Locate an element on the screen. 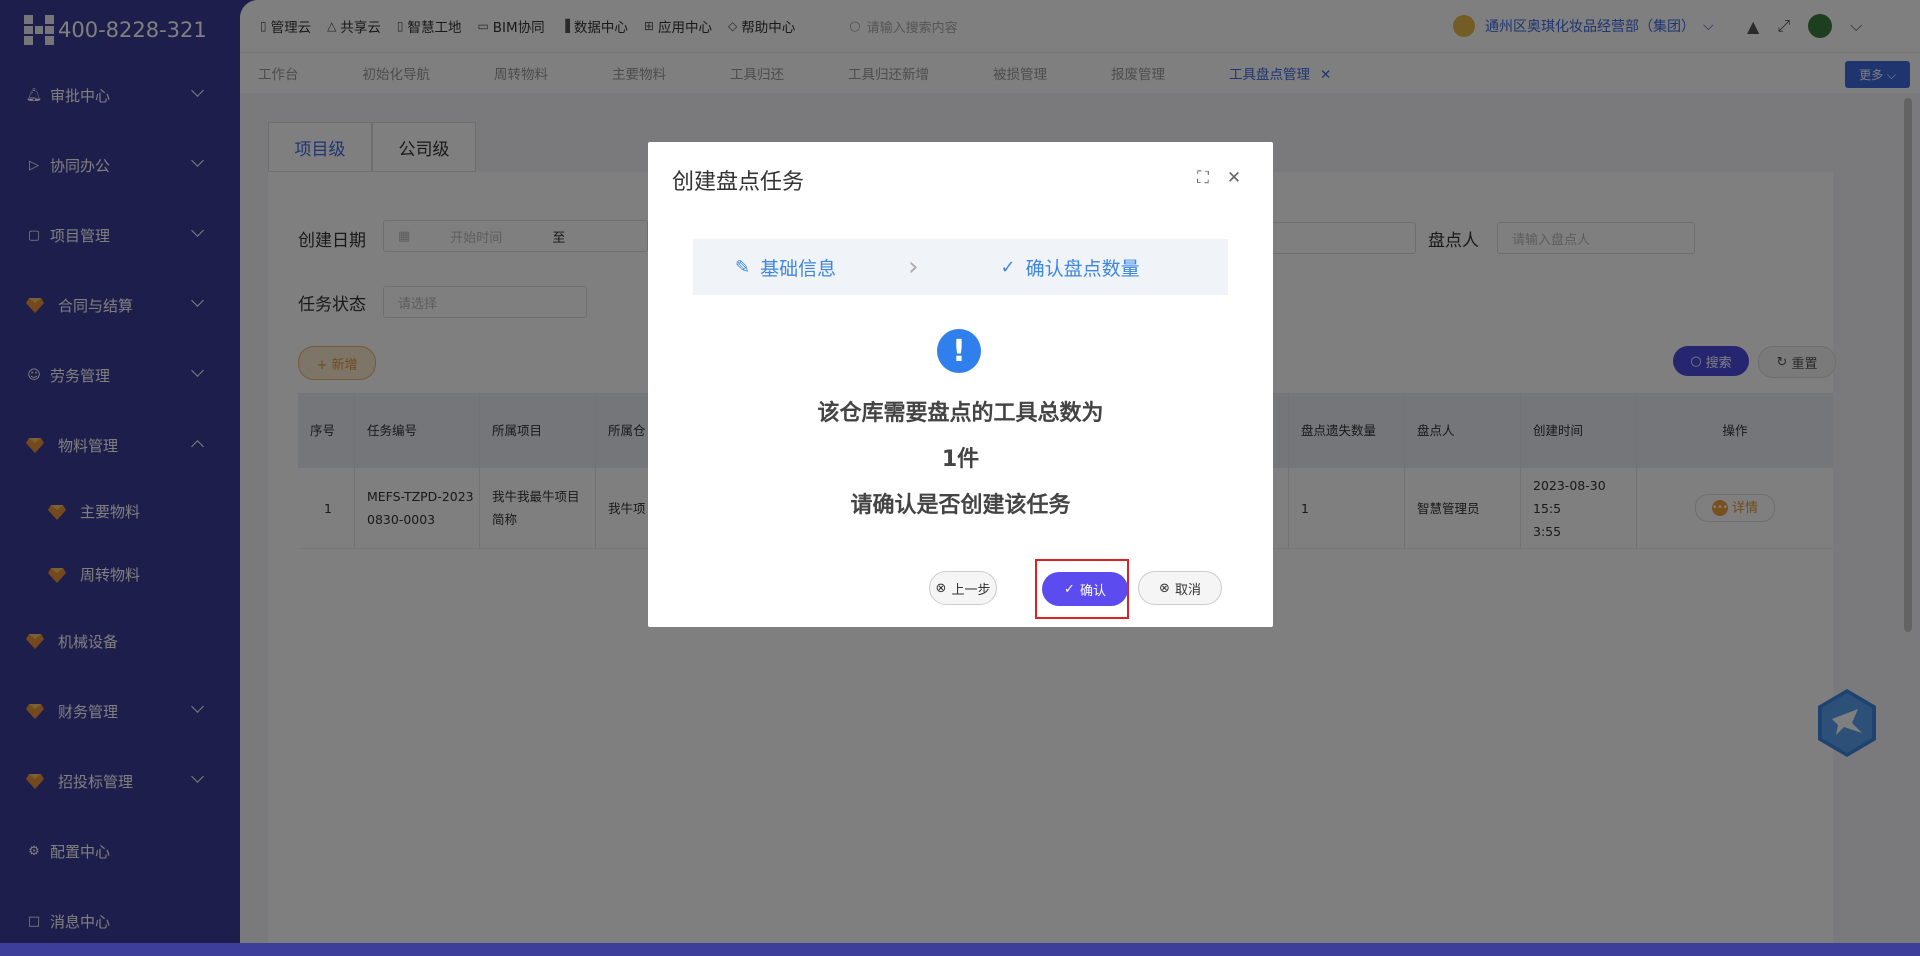 This screenshot has height=956, width=1920. modal-title: 创建盘点任务 is located at coordinates (738, 182).